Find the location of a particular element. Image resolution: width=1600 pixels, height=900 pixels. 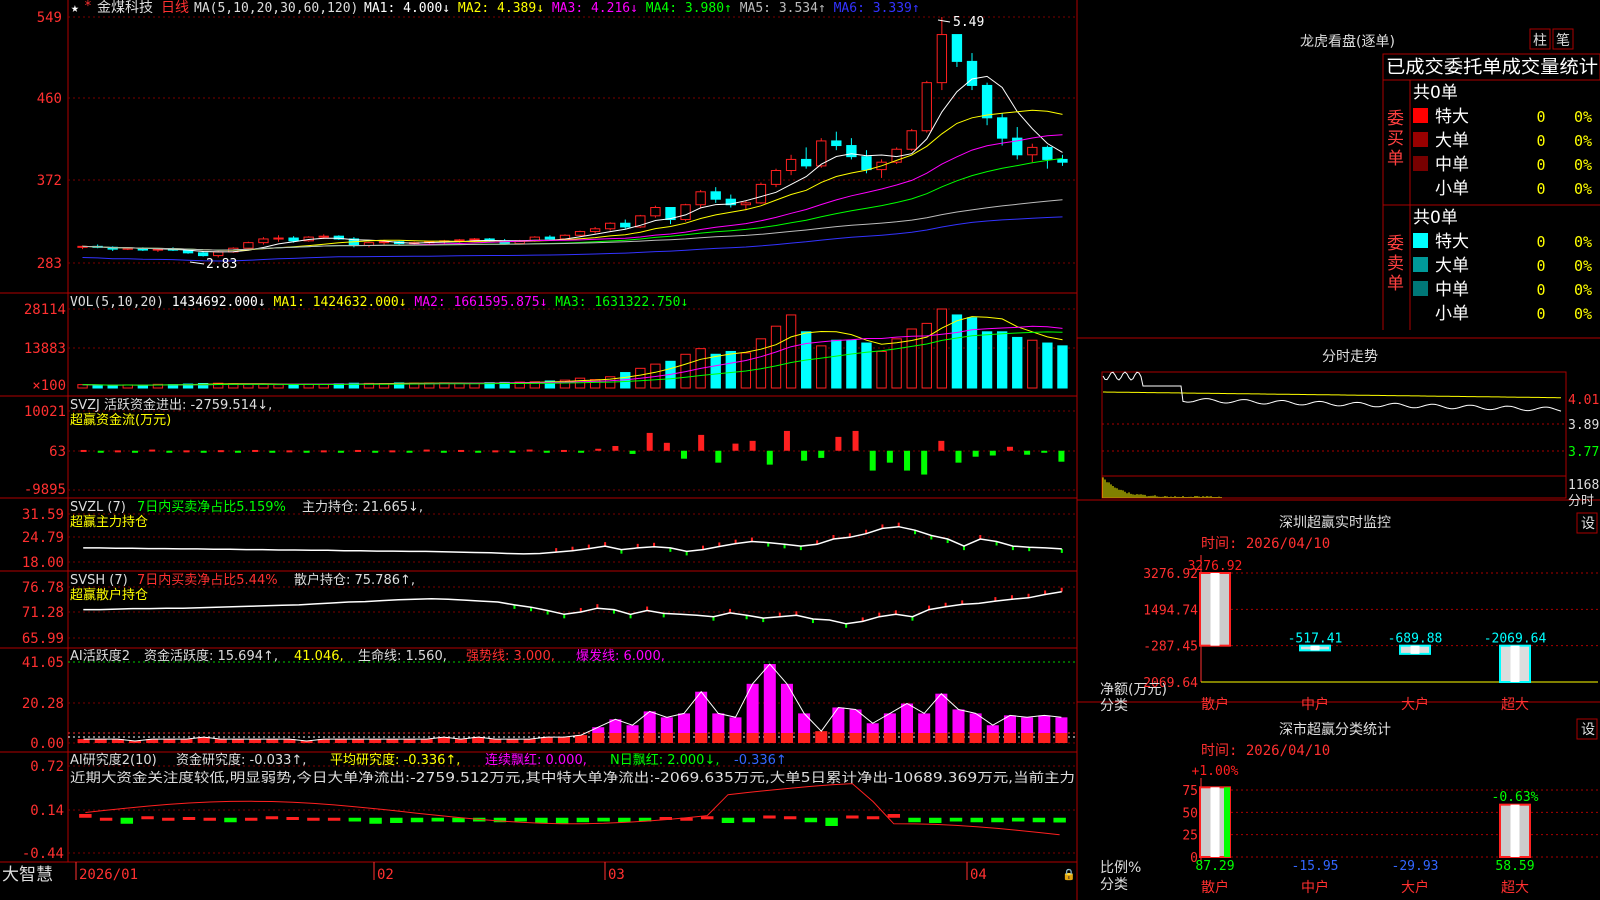

monitor-settings-label: 设 is located at coordinates (1588, 524).